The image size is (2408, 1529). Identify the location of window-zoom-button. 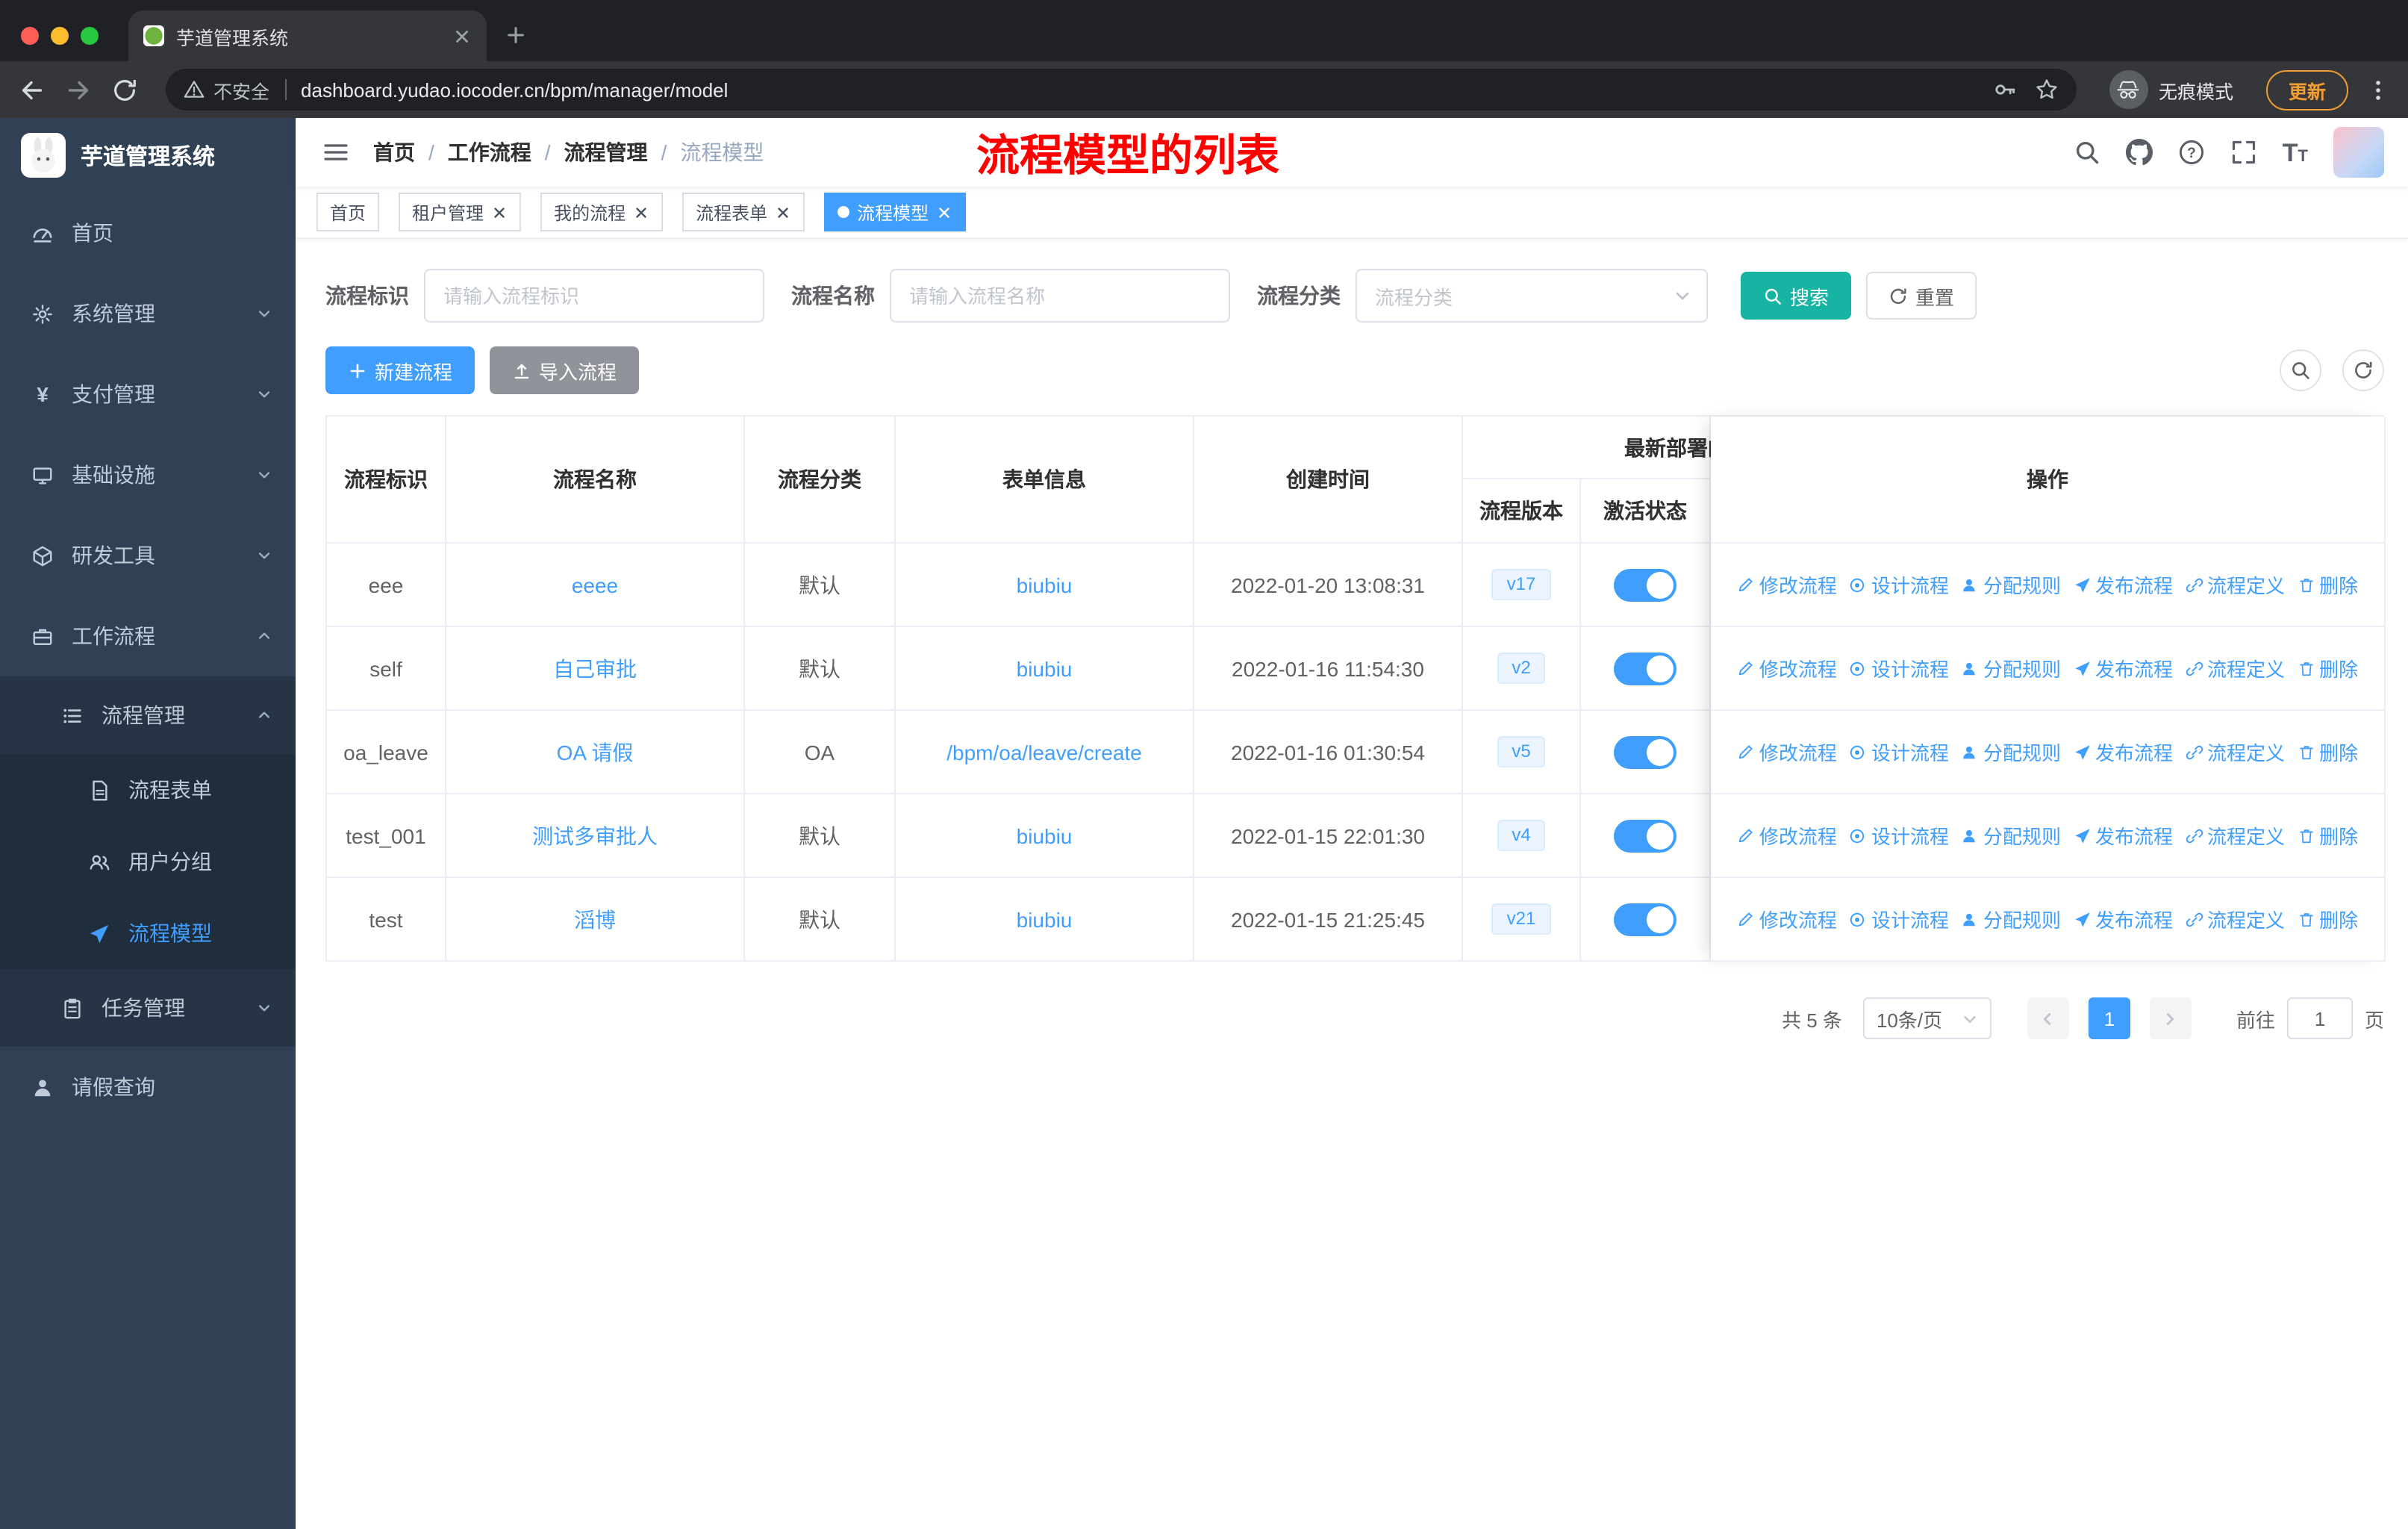
(90, 36).